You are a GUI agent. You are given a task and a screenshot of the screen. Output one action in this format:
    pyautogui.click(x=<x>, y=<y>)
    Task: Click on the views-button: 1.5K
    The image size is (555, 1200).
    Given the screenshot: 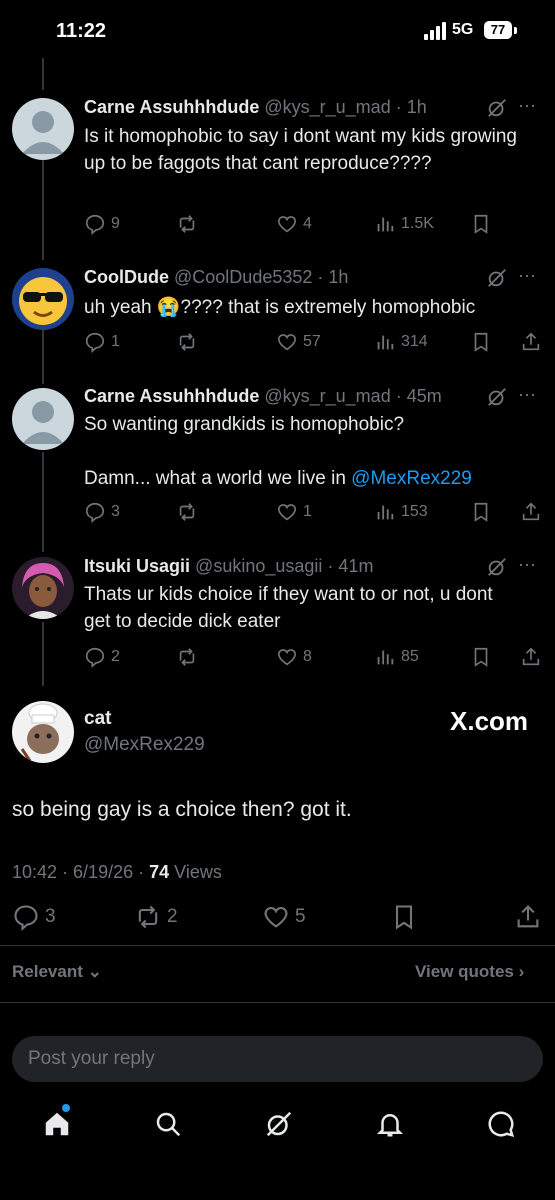 What is the action you would take?
    pyautogui.click(x=404, y=224)
    